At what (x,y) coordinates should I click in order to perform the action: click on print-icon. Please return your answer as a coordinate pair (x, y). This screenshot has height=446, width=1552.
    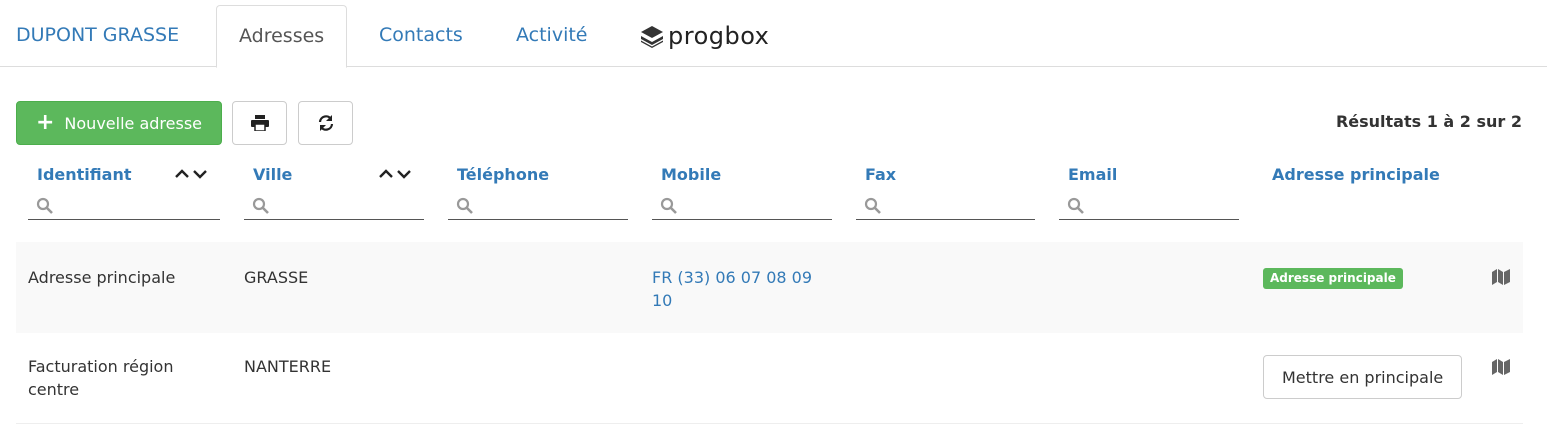
    Looking at the image, I should click on (259, 123).